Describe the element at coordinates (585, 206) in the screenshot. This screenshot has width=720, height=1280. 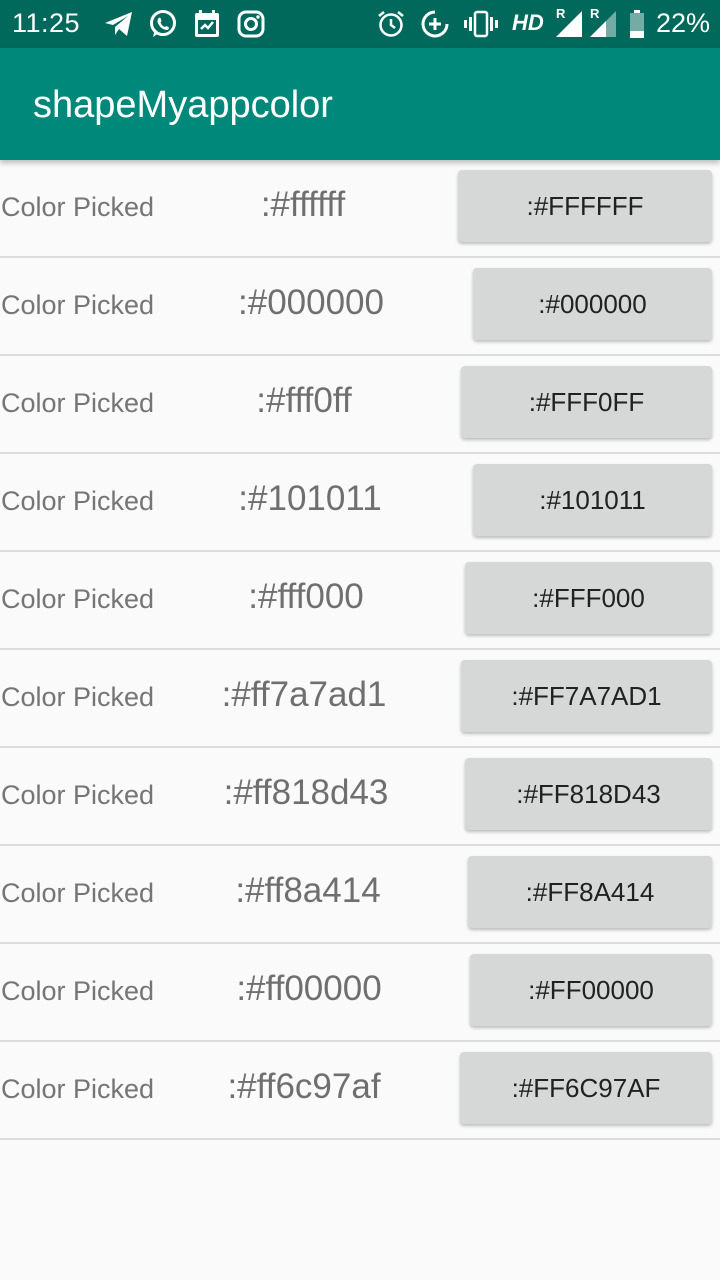
I see `color-button: :#FFFFFF` at that location.